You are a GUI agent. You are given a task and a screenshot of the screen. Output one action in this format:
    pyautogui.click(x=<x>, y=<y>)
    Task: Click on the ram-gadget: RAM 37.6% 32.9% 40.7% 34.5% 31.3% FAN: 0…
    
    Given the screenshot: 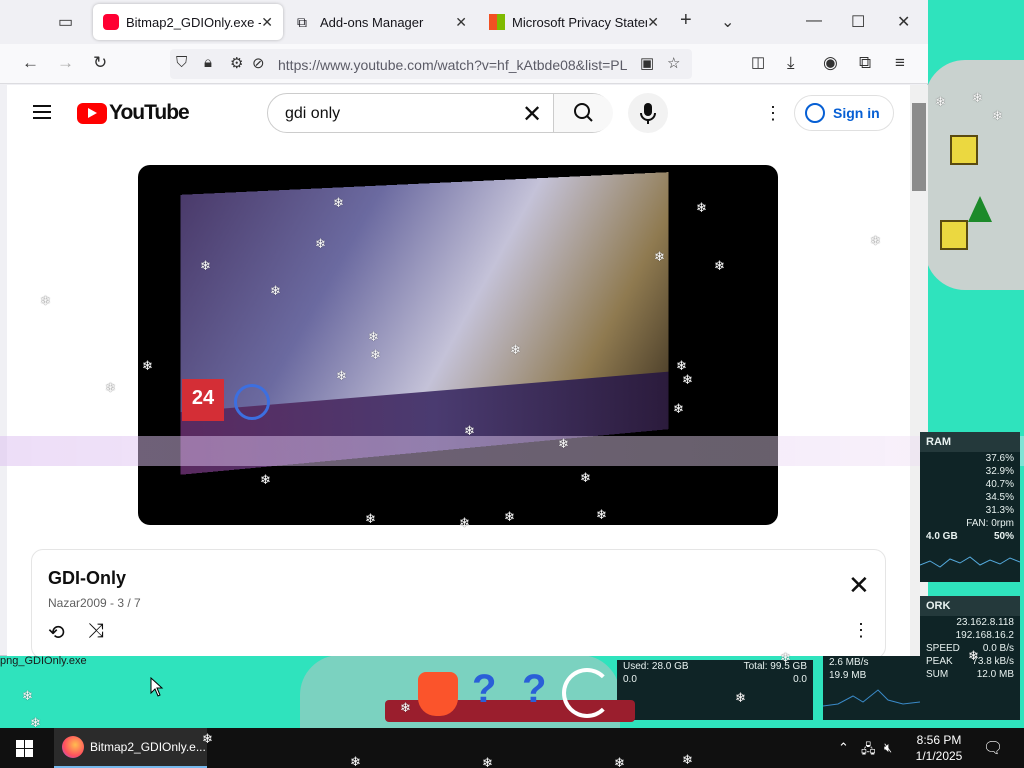 What is the action you would take?
    pyautogui.click(x=970, y=507)
    